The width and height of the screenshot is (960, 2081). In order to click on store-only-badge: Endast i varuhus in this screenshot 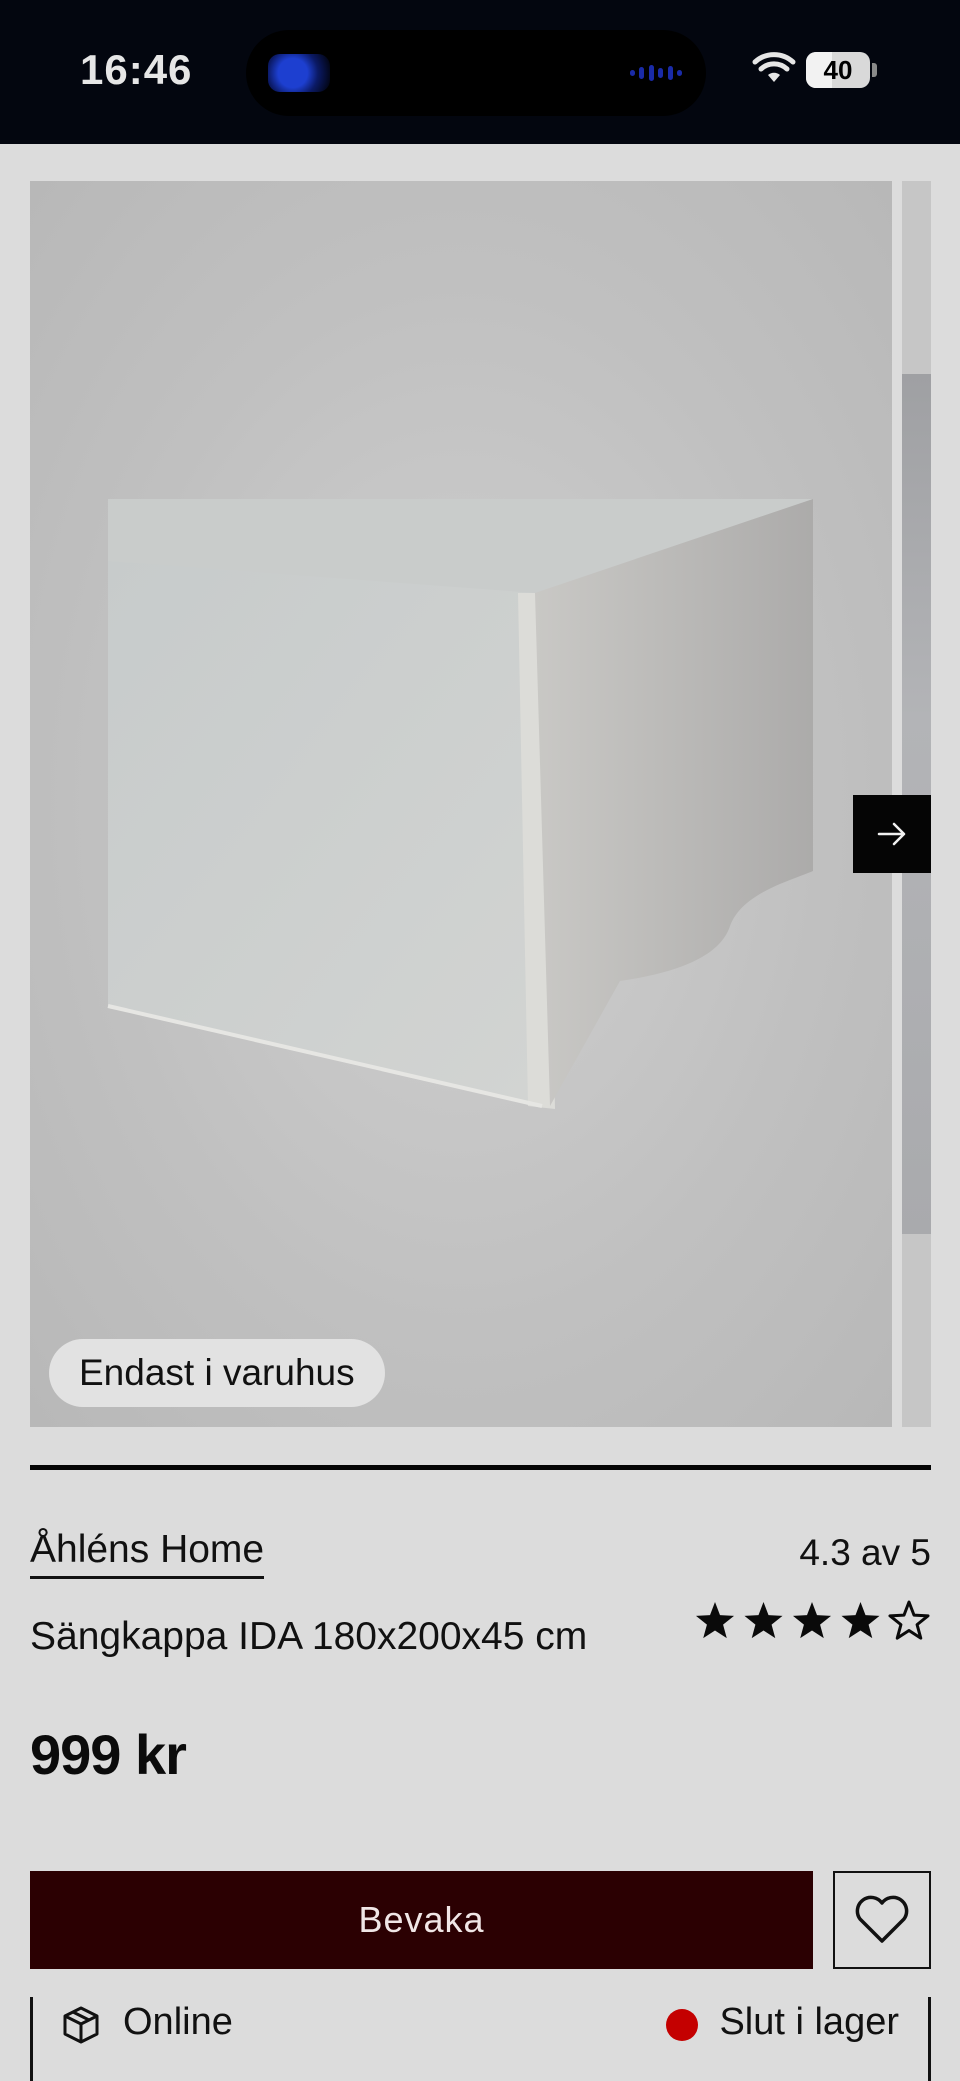, I will do `click(217, 1373)`.